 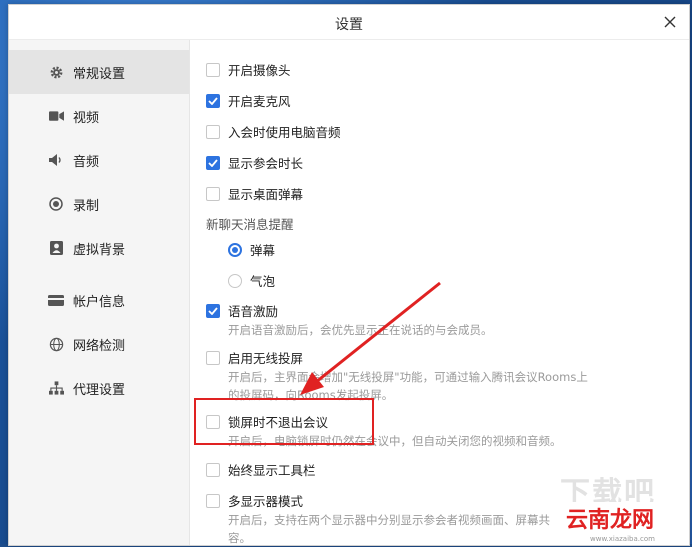 I want to click on sidebar-item-label: 帐户信息, so click(x=99, y=302).